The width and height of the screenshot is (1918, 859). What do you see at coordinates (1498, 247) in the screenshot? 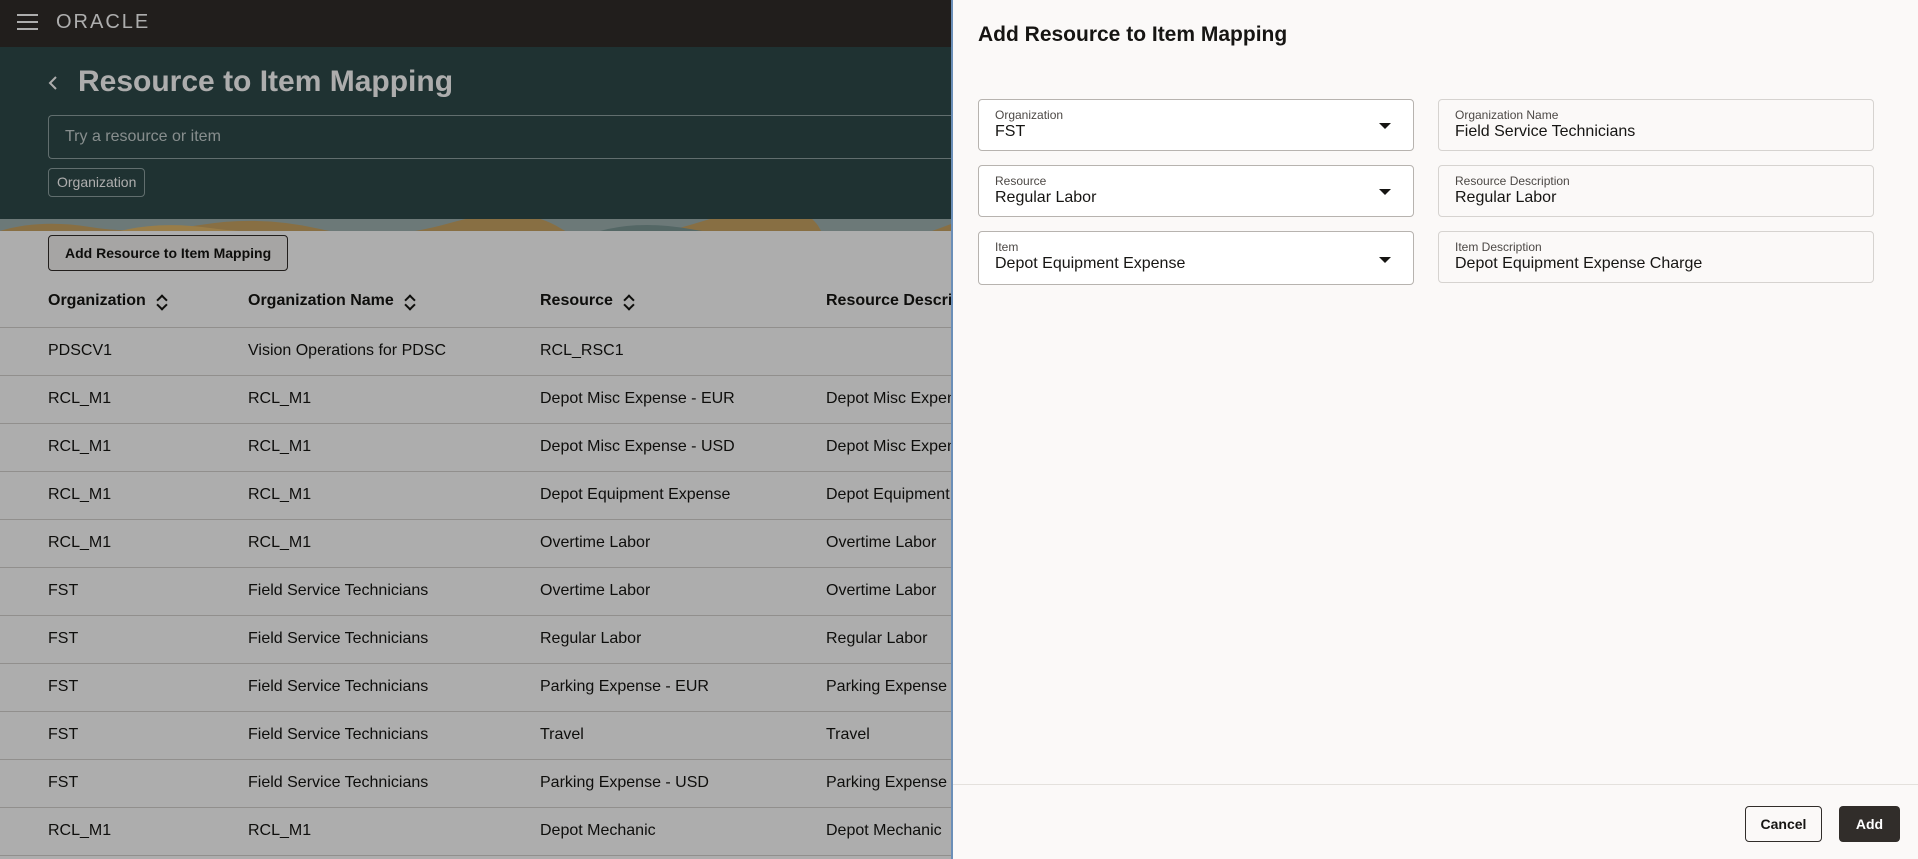
I see `field-label: Item Description` at bounding box center [1498, 247].